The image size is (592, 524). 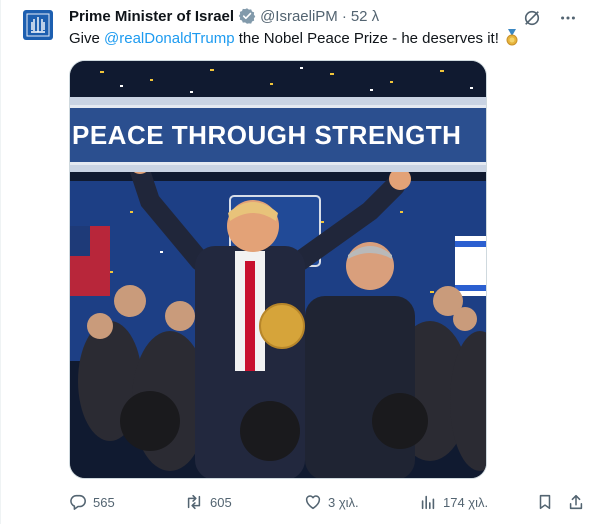 I want to click on post-actions-bar: 565 605 3 χιλ. 174 χιλ., so click(x=328, y=502).